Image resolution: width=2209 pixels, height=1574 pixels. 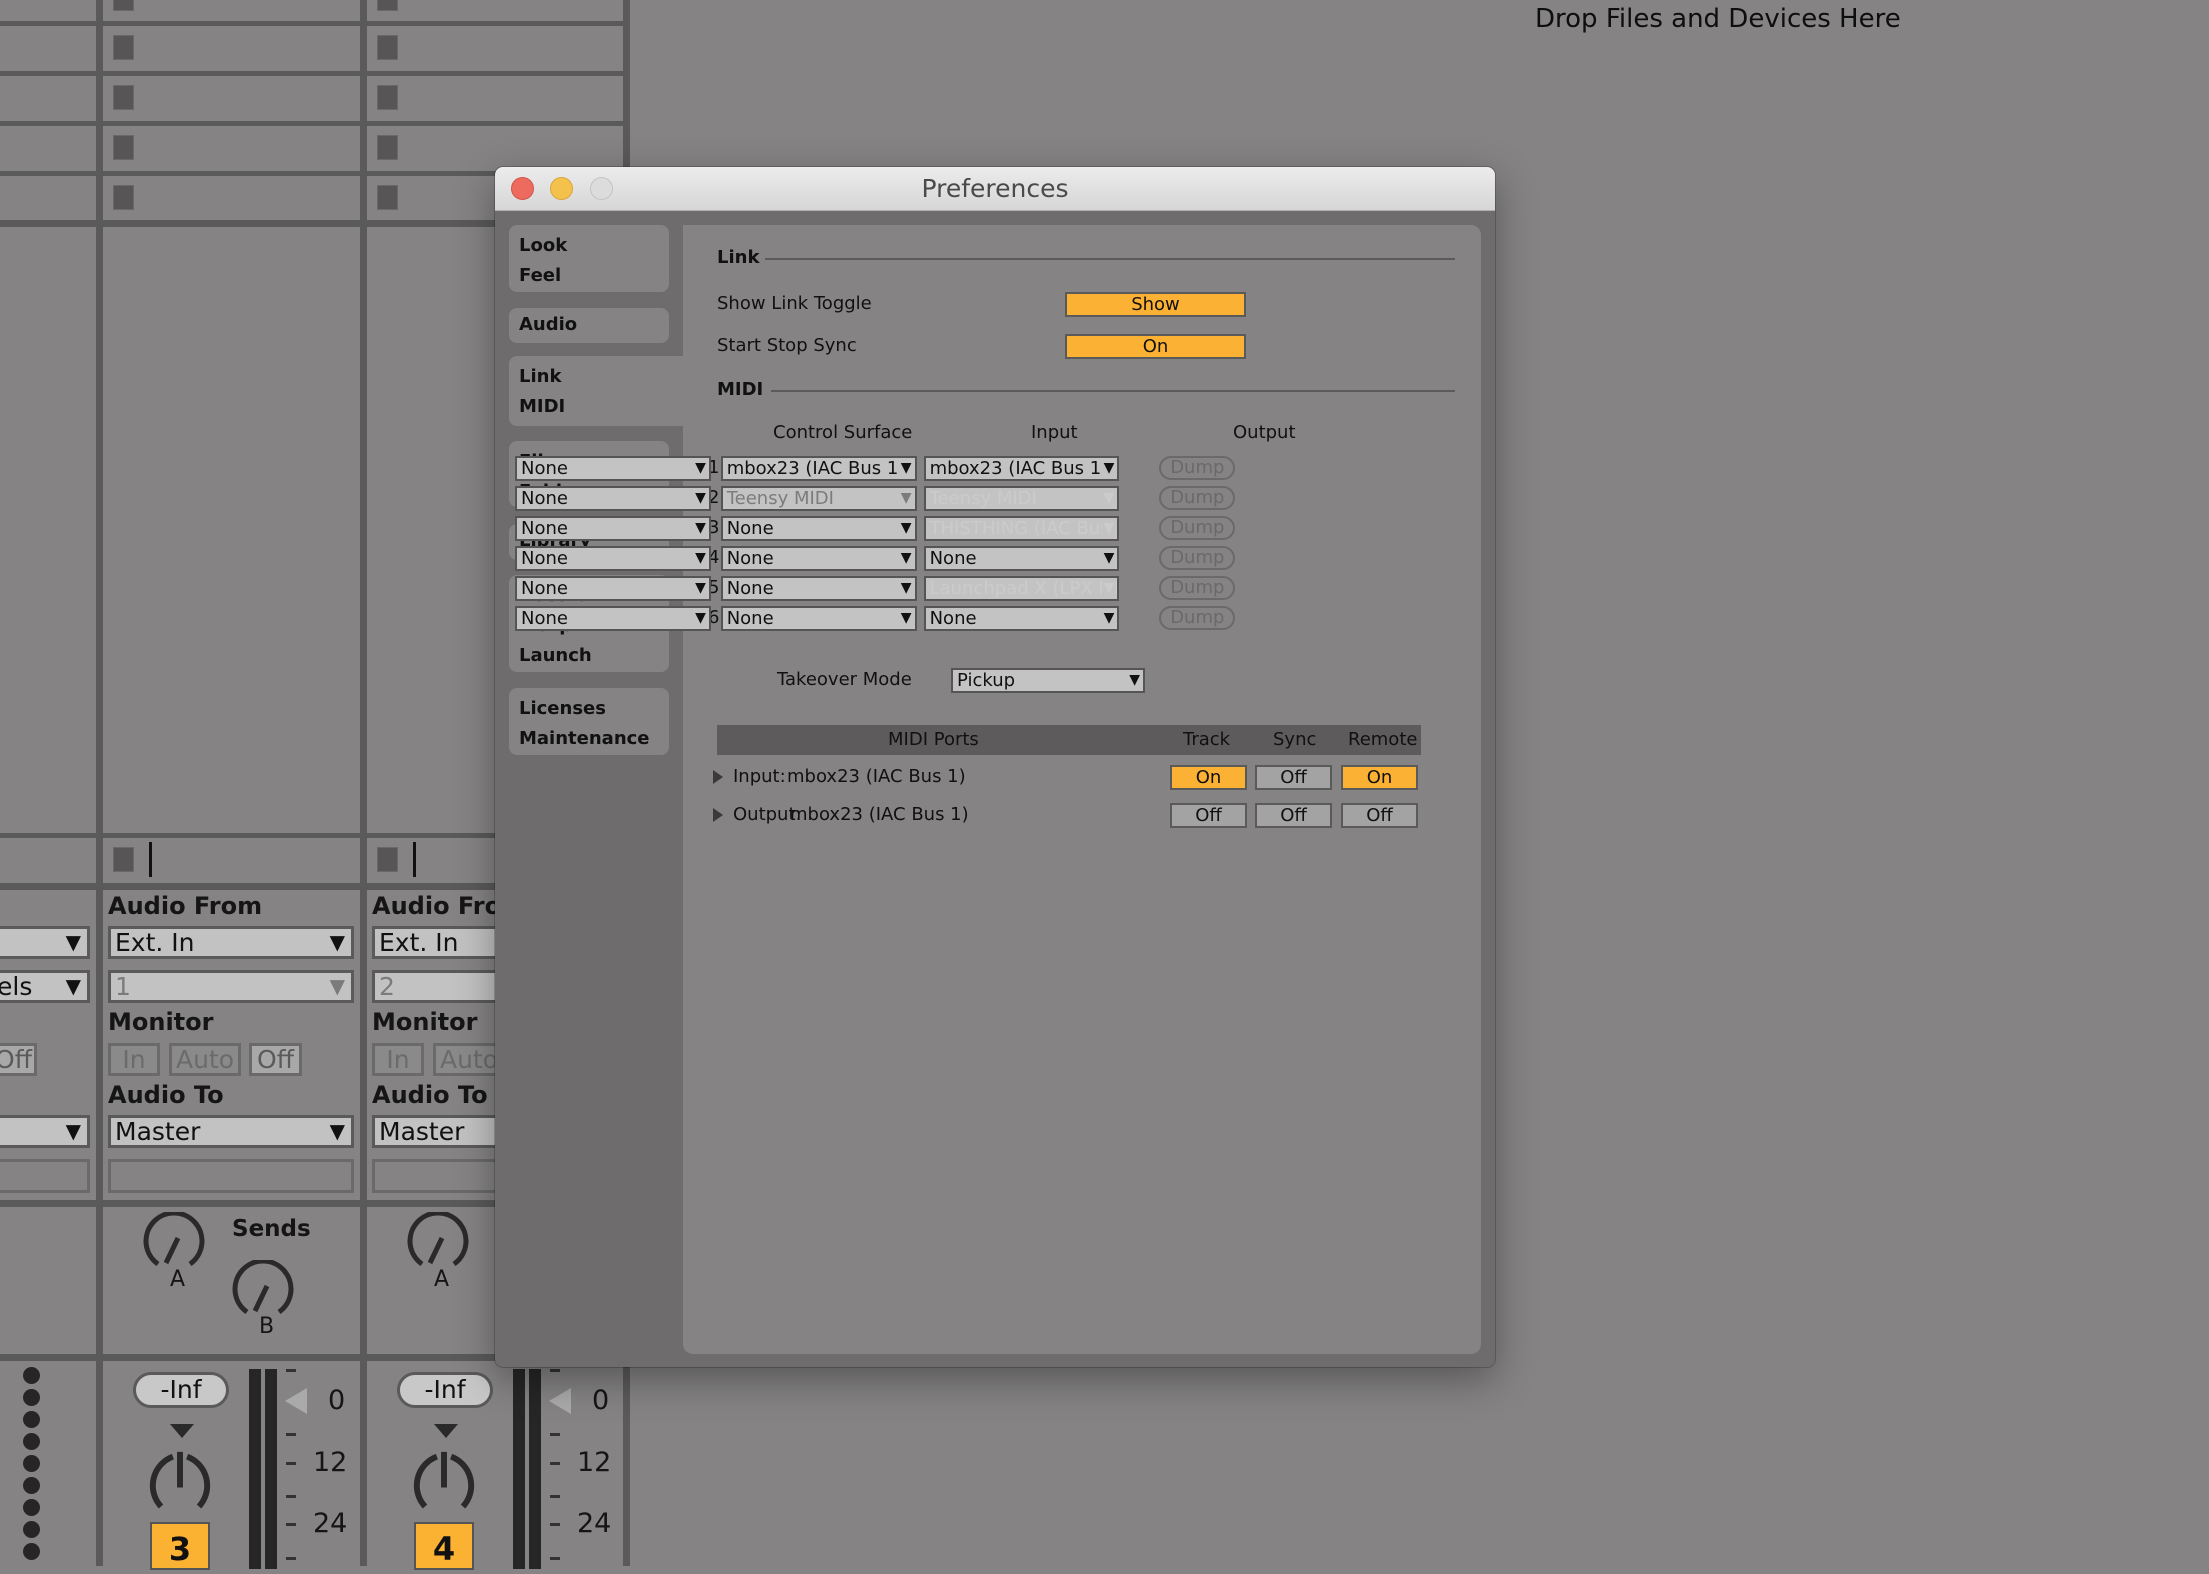 What do you see at coordinates (205, 1059) in the screenshot?
I see `monitor-auto-button: Auto` at bounding box center [205, 1059].